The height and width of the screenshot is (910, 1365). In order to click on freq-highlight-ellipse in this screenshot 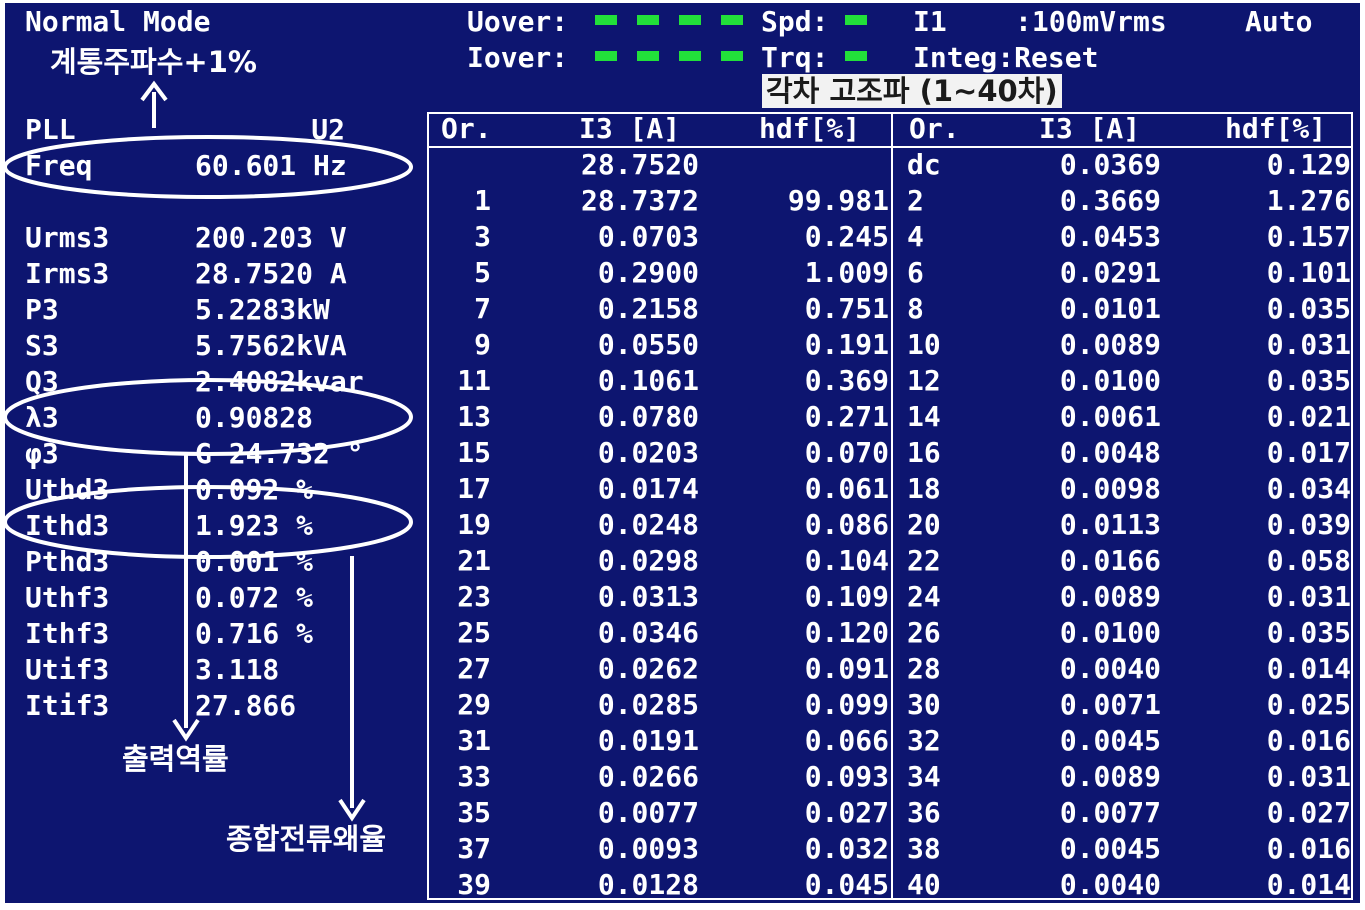, I will do `click(208, 167)`.